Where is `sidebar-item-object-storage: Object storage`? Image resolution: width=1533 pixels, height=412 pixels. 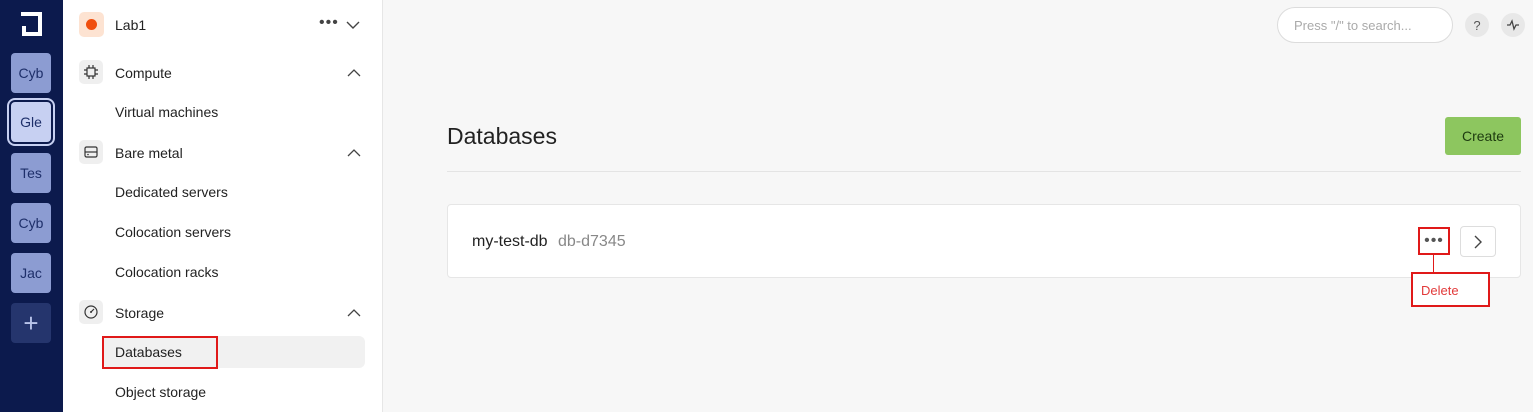 sidebar-item-object-storage: Object storage is located at coordinates (234, 392).